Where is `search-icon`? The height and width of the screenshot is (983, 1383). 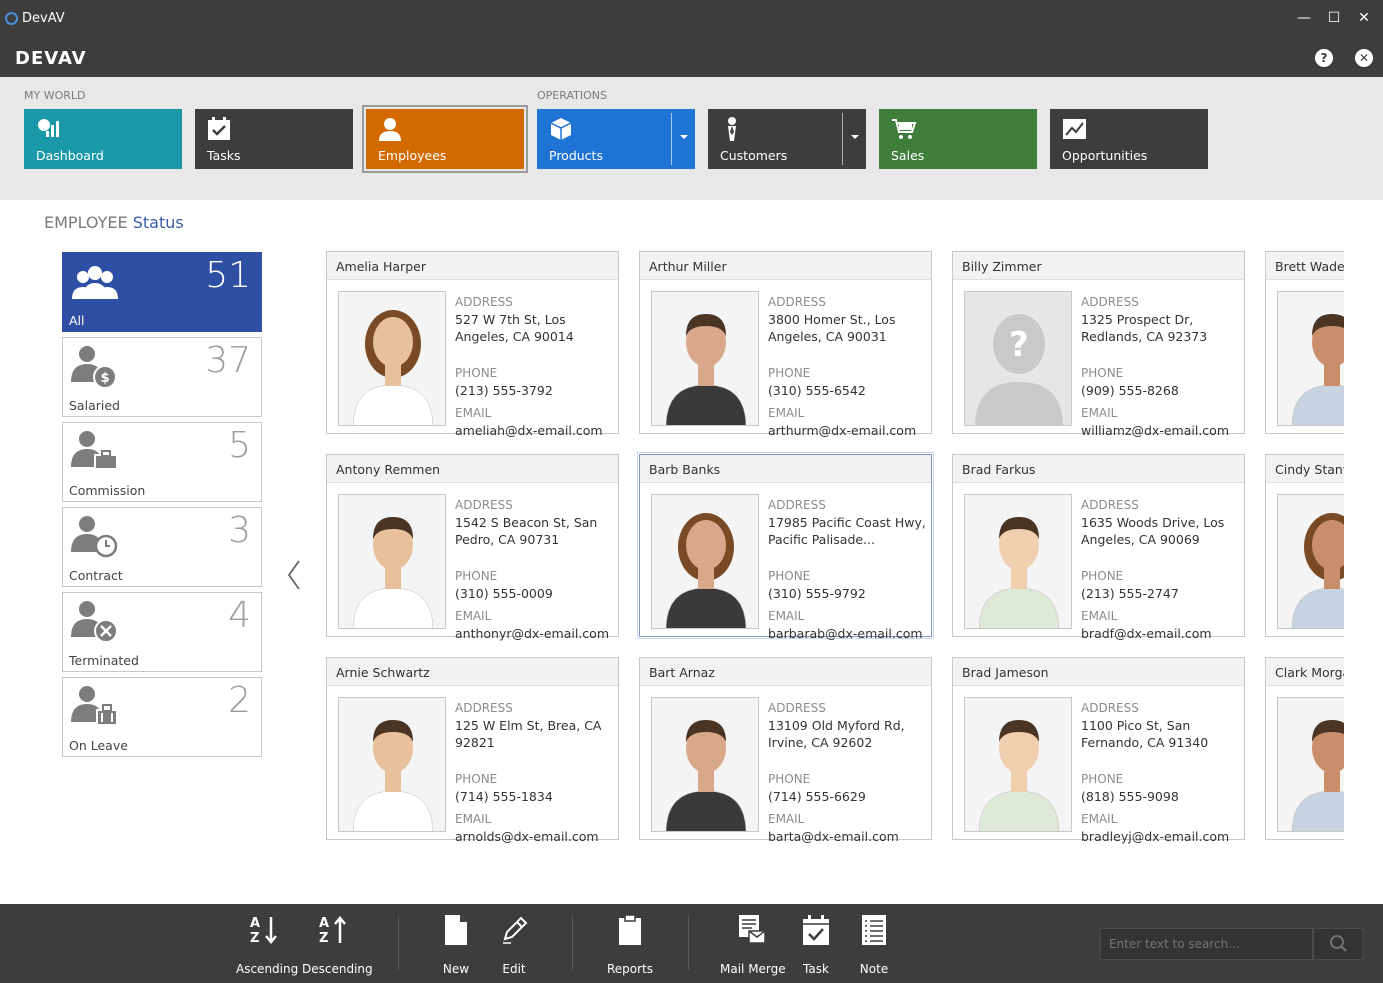 search-icon is located at coordinates (1338, 943).